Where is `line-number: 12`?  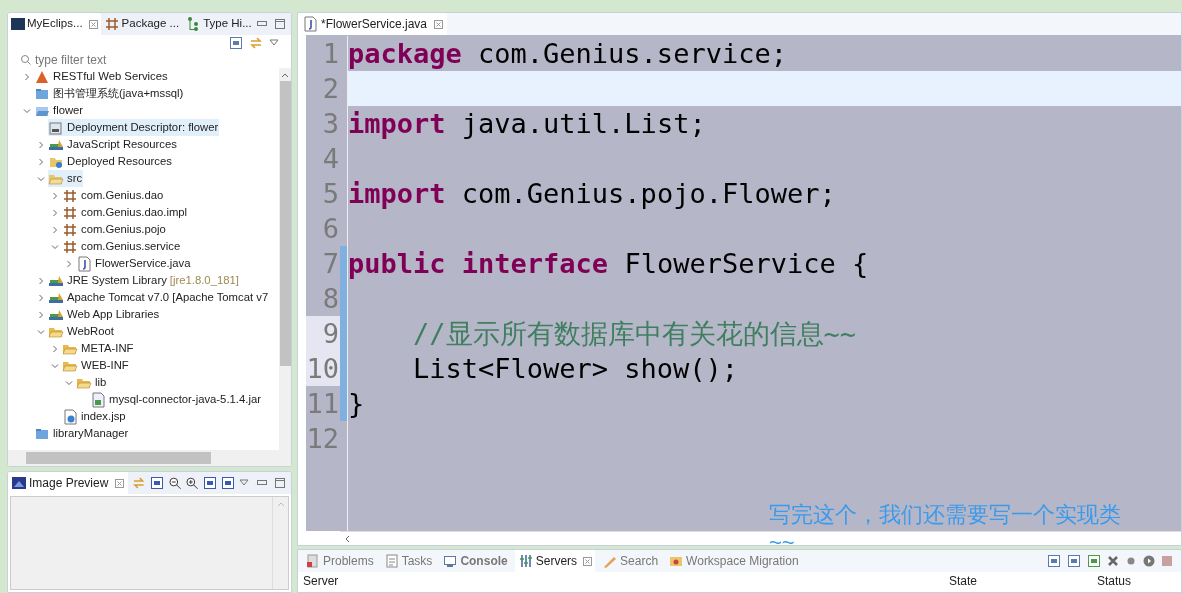 line-number: 12 is located at coordinates (323, 439).